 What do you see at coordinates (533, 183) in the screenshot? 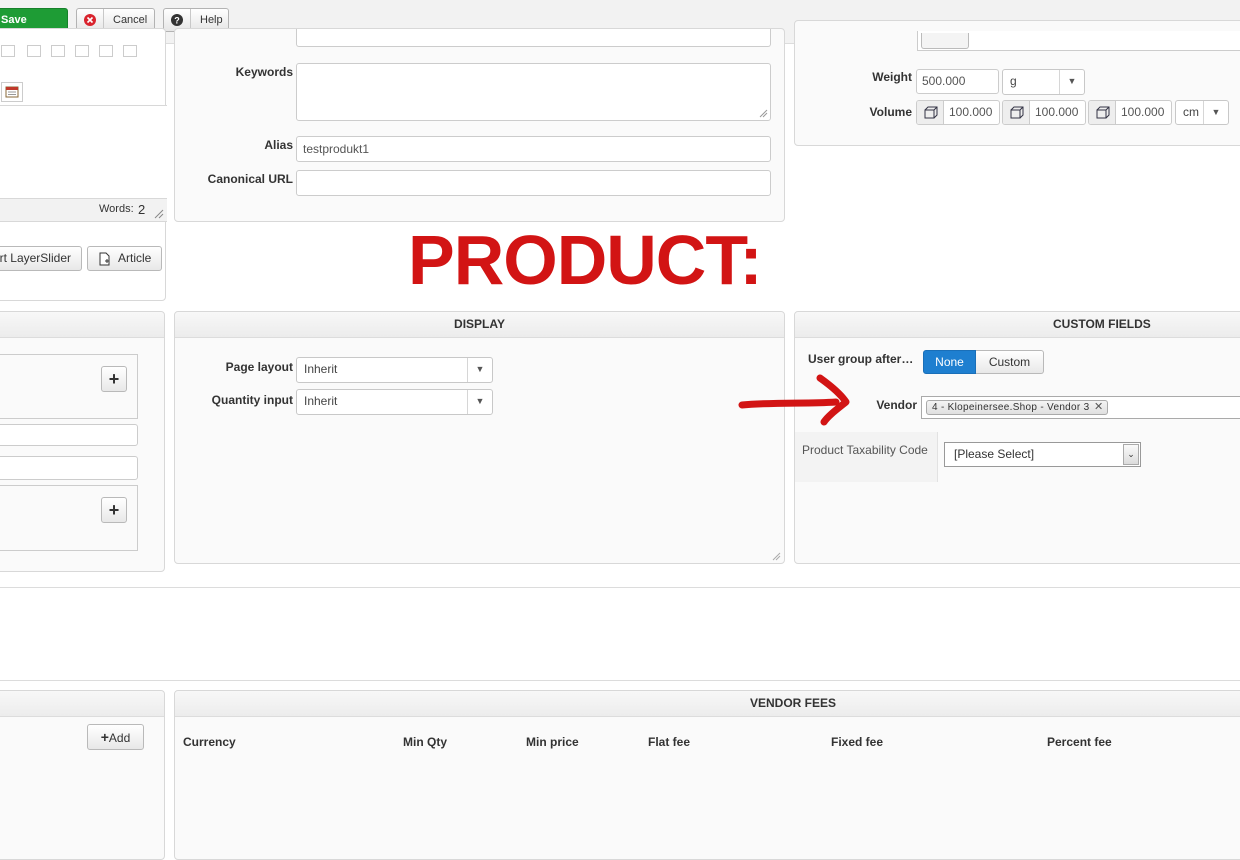
I see `canonical-url-input` at bounding box center [533, 183].